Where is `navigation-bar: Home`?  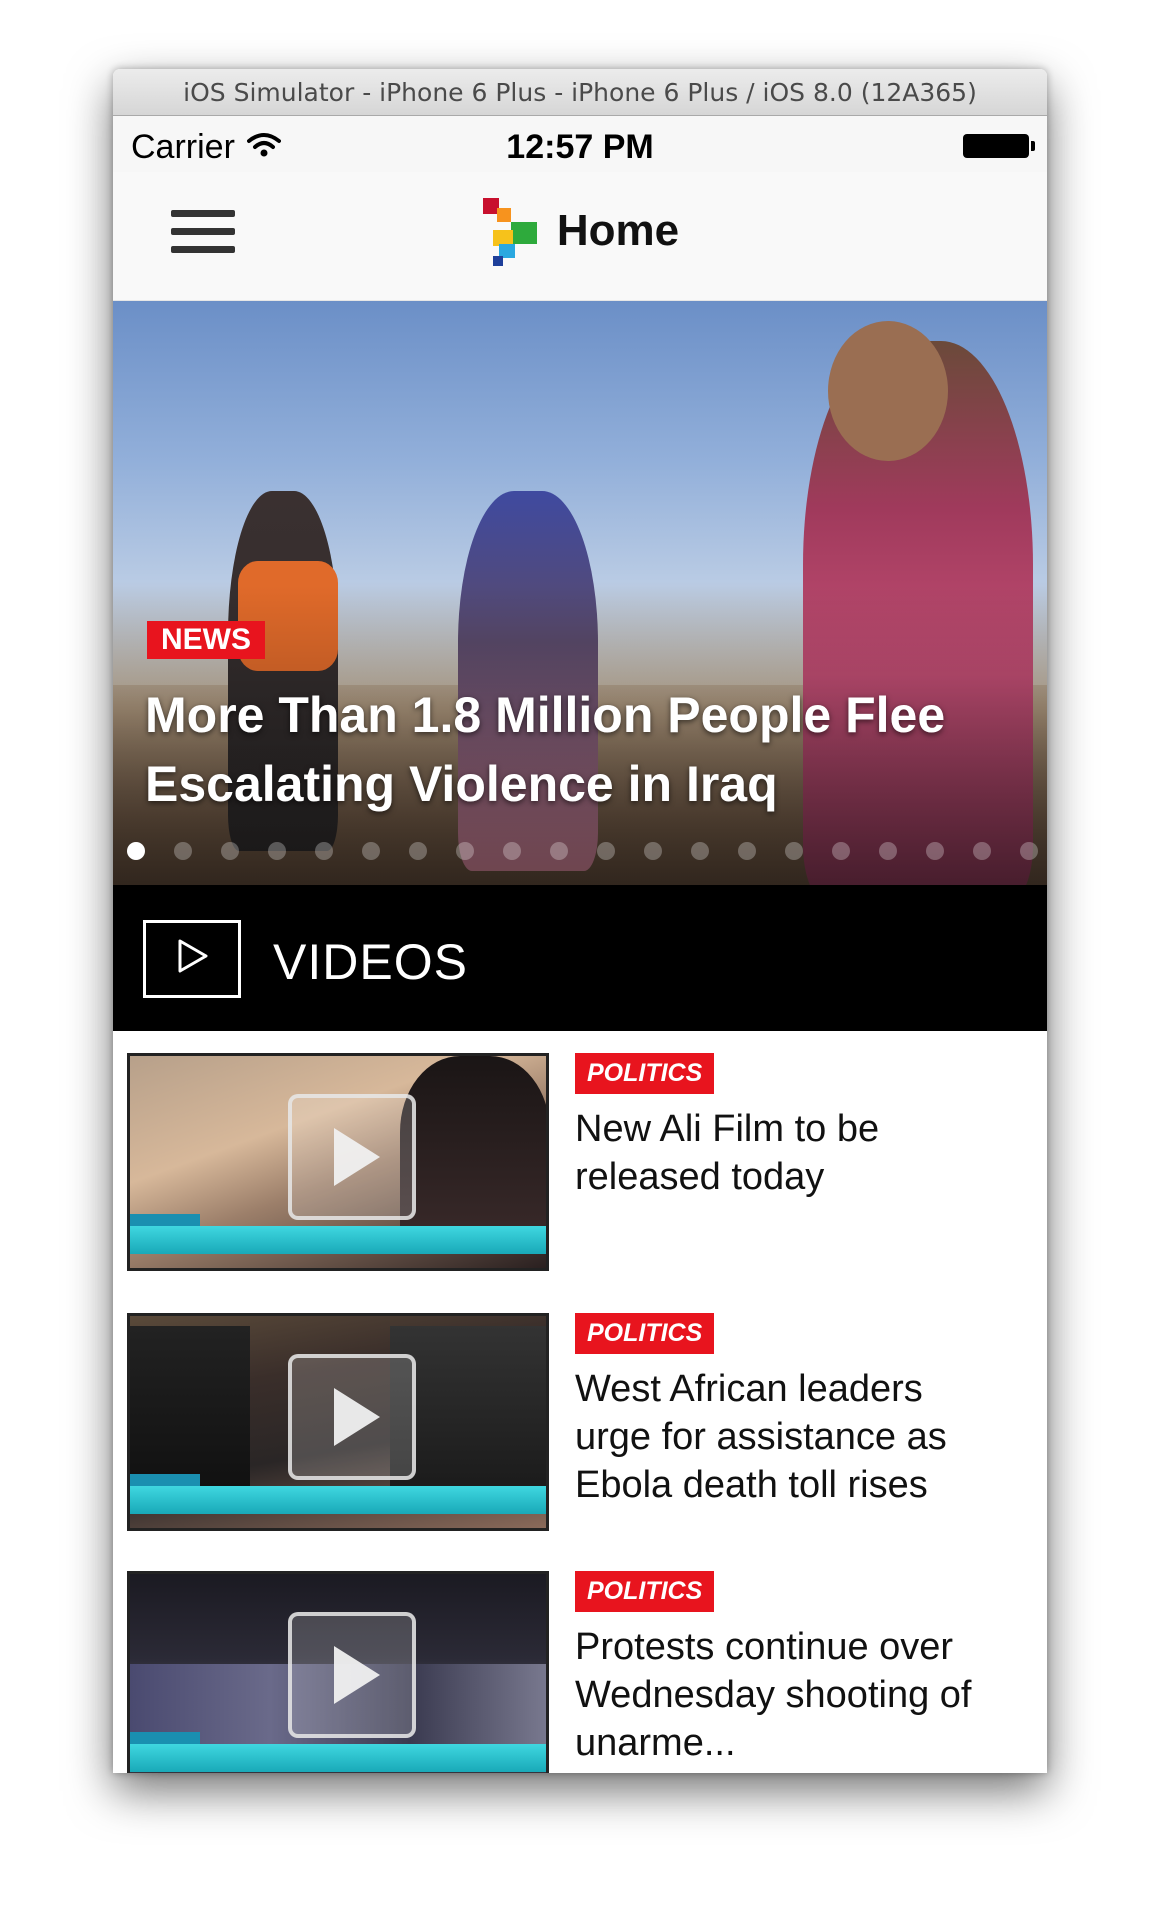
navigation-bar: Home is located at coordinates (580, 236).